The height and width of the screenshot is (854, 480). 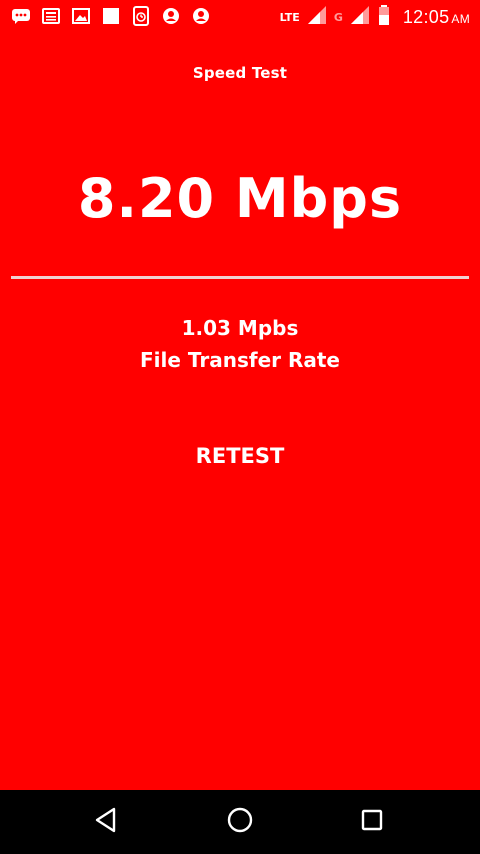 What do you see at coordinates (460, 18) in the screenshot?
I see `clock-ampm: AM` at bounding box center [460, 18].